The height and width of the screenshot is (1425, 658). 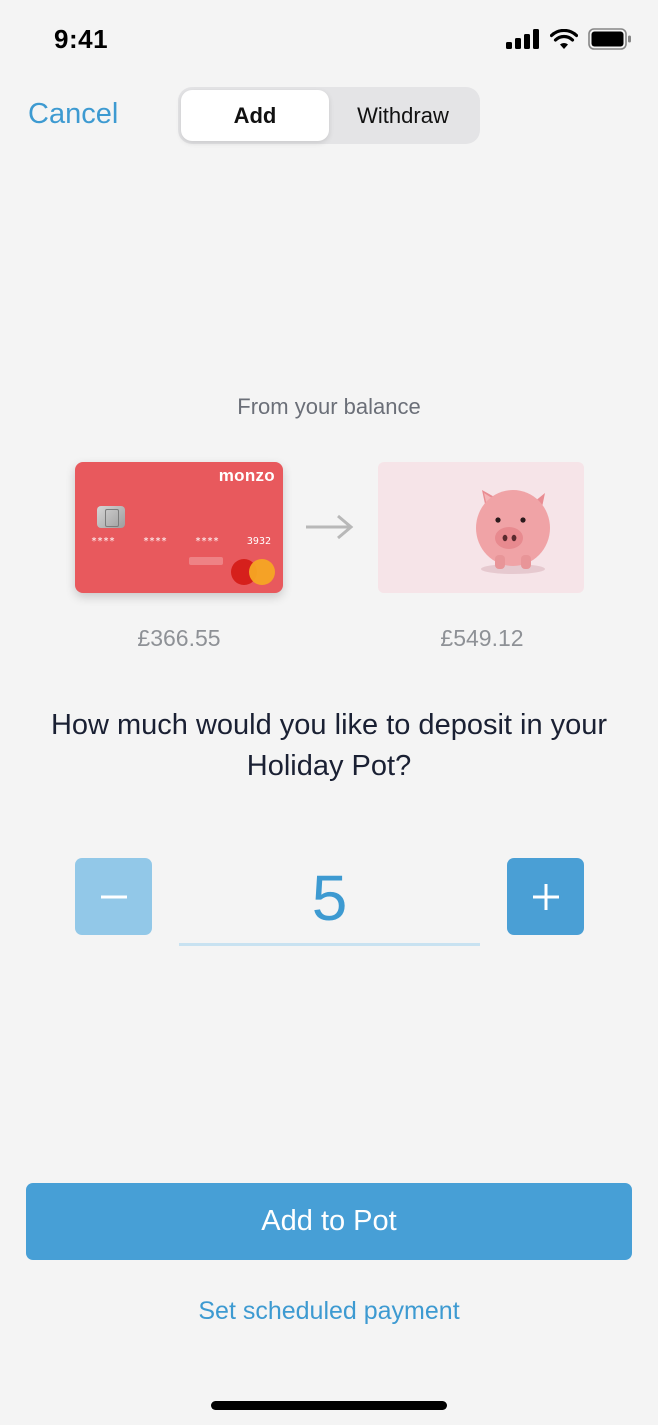 What do you see at coordinates (262, 572) in the screenshot?
I see `mastercard-logo-icon` at bounding box center [262, 572].